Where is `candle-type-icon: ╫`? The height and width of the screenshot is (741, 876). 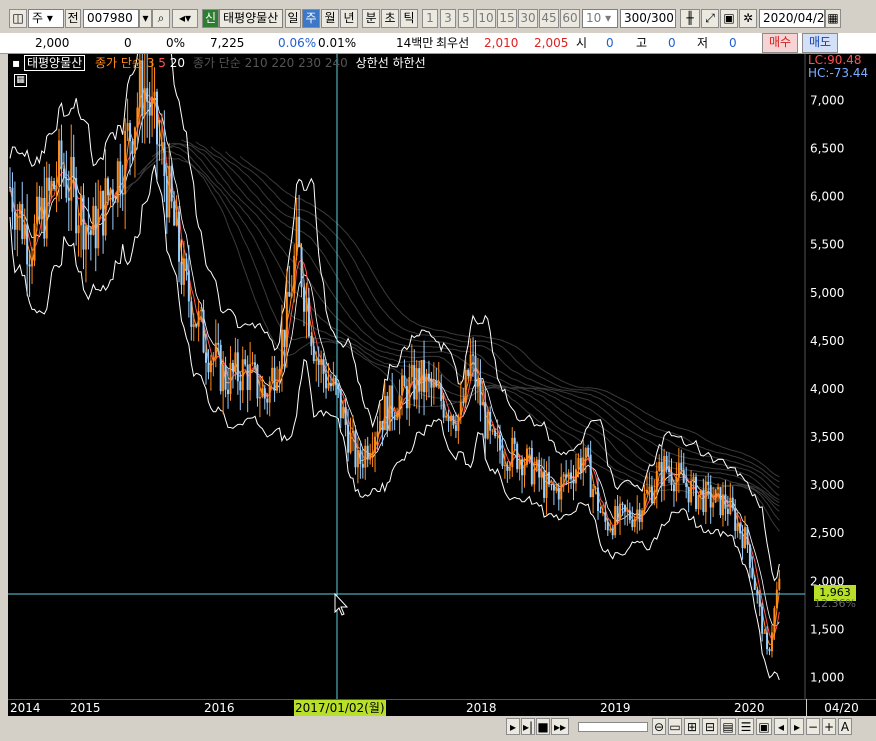
candle-type-icon: ╫ is located at coordinates (690, 18).